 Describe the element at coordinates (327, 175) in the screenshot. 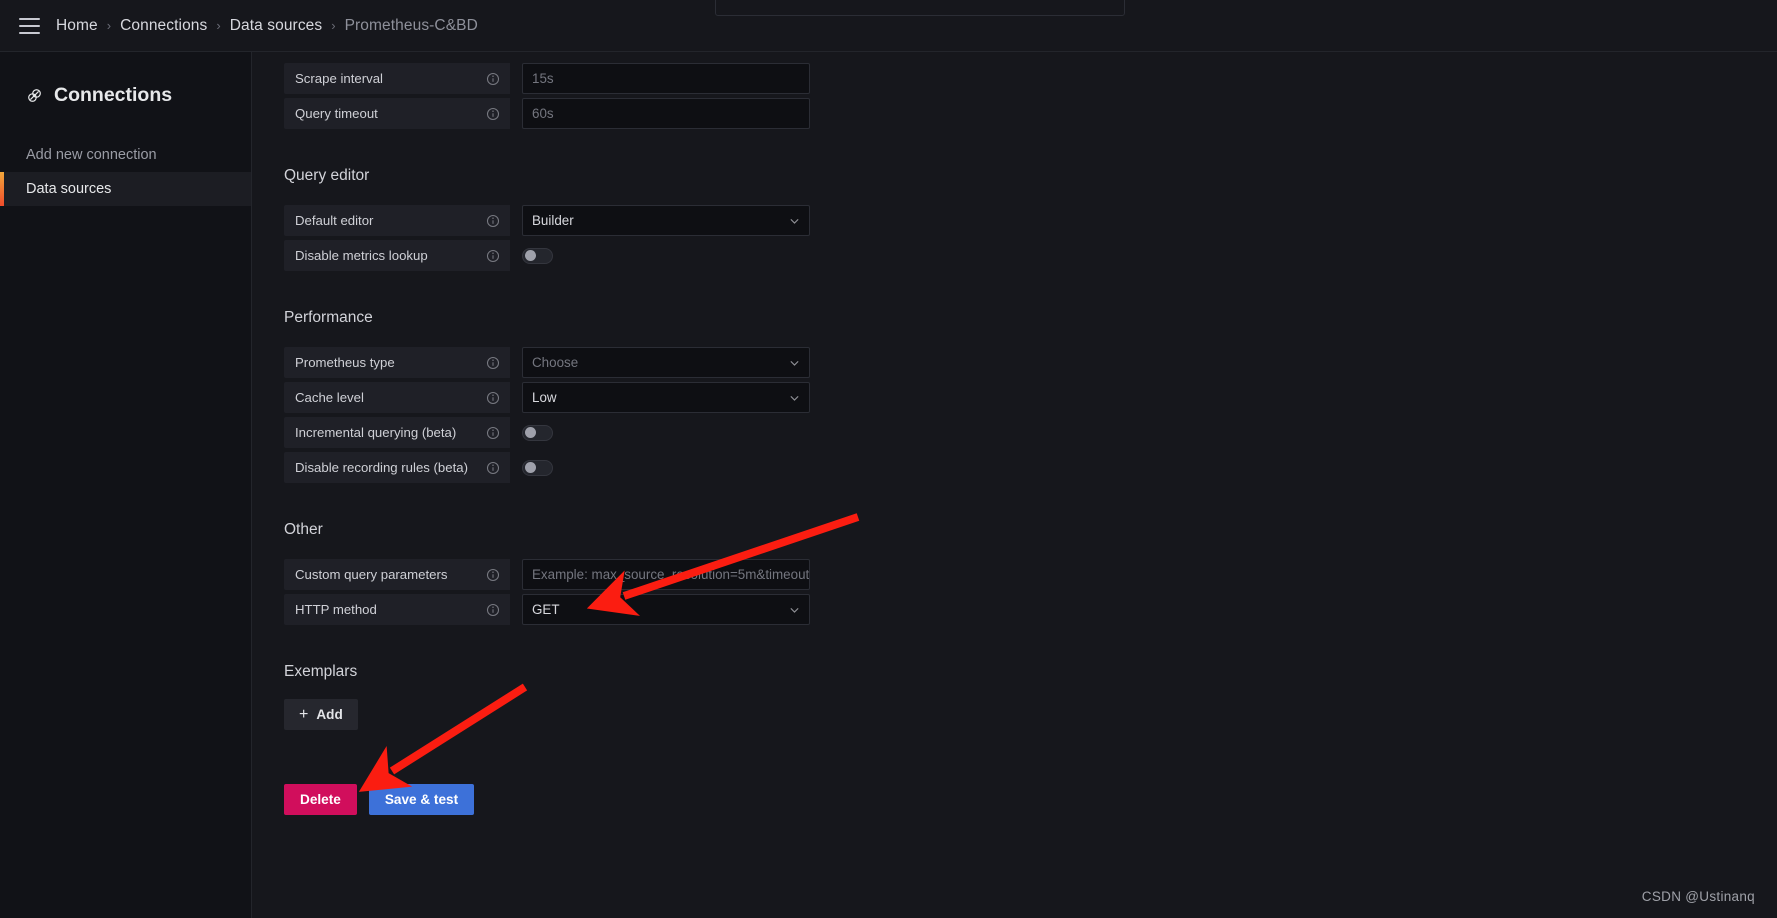

I see `section-title-query-editor: Query editor` at that location.